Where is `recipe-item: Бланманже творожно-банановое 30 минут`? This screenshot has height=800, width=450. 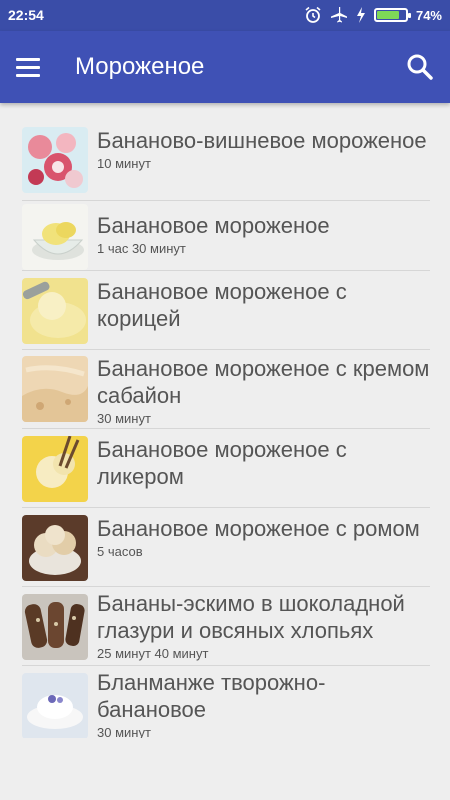 recipe-item: Бланманже творожно-банановое 30 минут is located at coordinates (226, 702).